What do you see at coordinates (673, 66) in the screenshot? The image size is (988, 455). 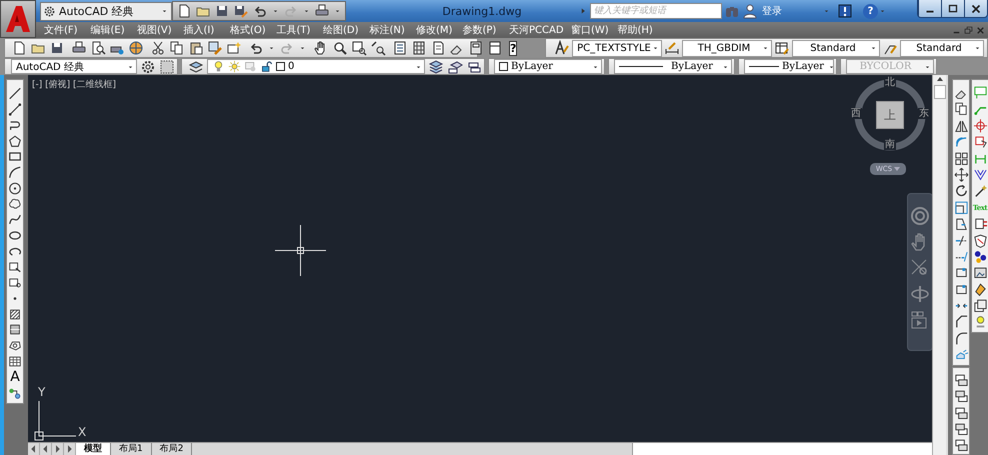 I see `linetype-dropdown: ByLayer` at bounding box center [673, 66].